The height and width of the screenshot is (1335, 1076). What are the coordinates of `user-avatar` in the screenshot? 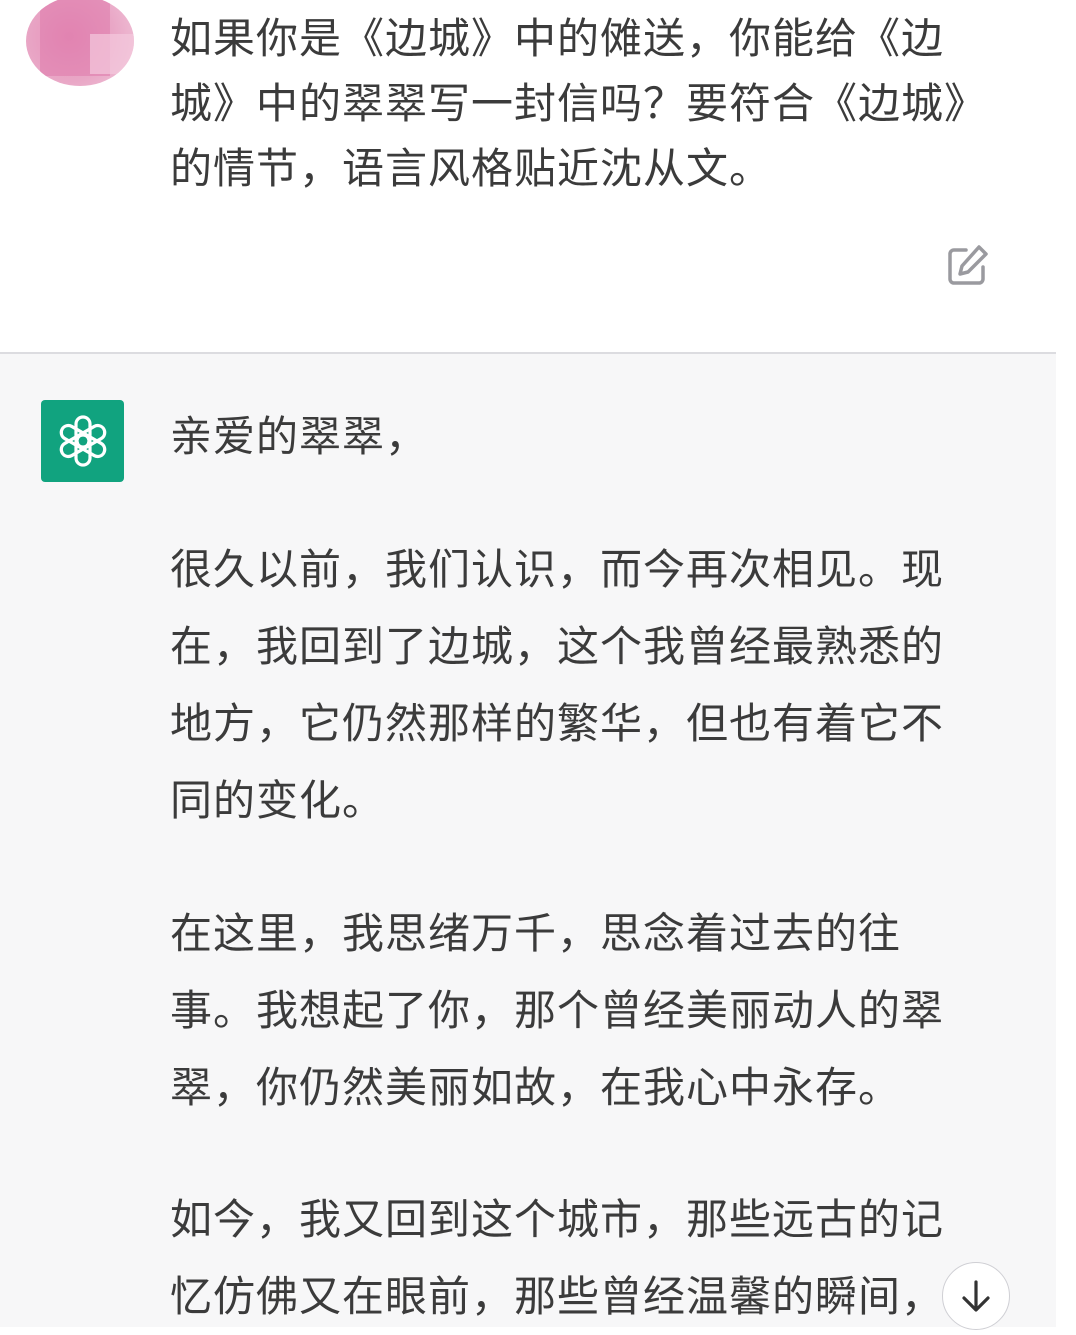 It's located at (80, 43).